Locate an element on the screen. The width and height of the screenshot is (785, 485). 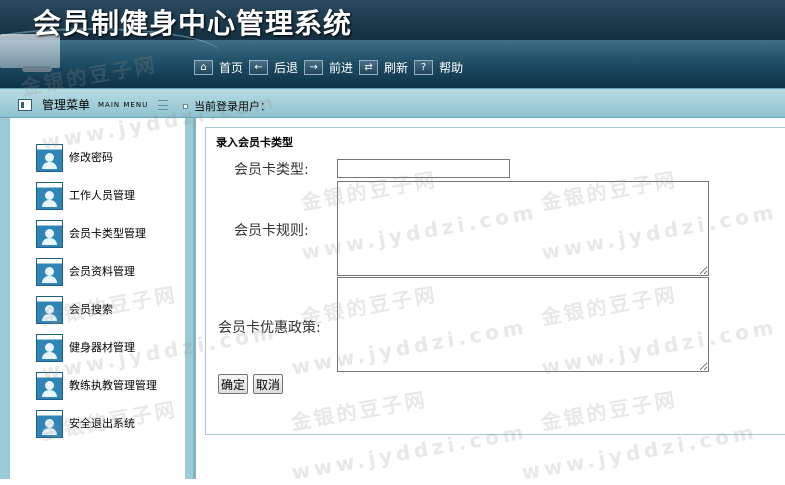
help-icon: ? is located at coordinates (424, 67).